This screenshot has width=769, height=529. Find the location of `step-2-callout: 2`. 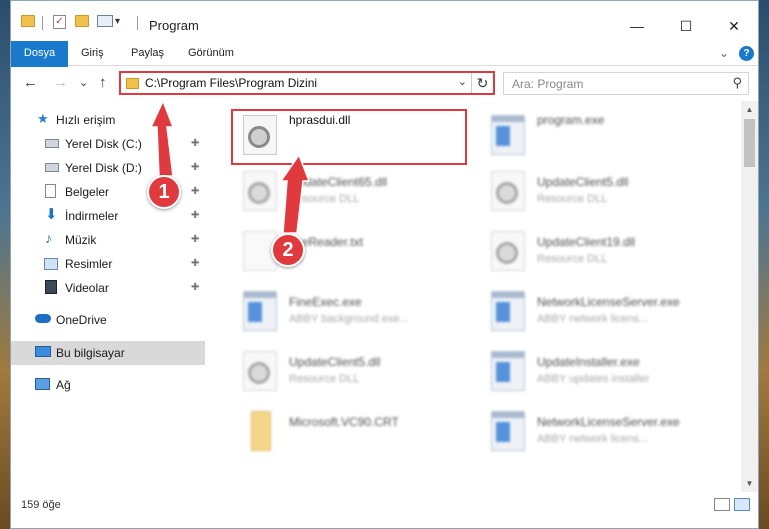

step-2-callout: 2 is located at coordinates (288, 250).